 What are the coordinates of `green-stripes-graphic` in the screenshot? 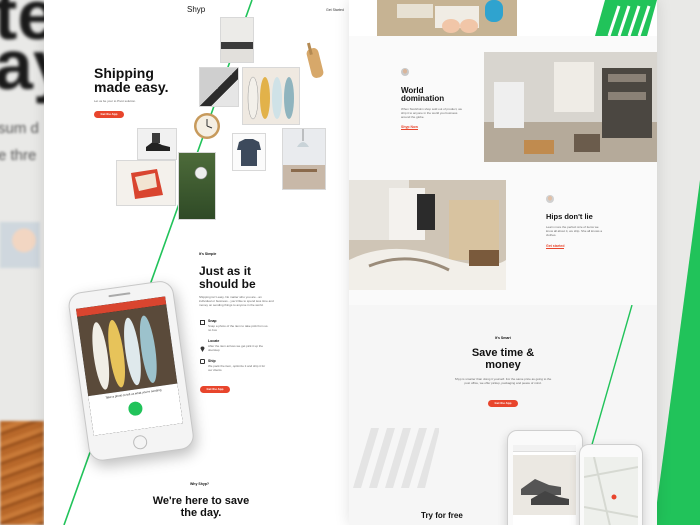 It's located at (626, 18).